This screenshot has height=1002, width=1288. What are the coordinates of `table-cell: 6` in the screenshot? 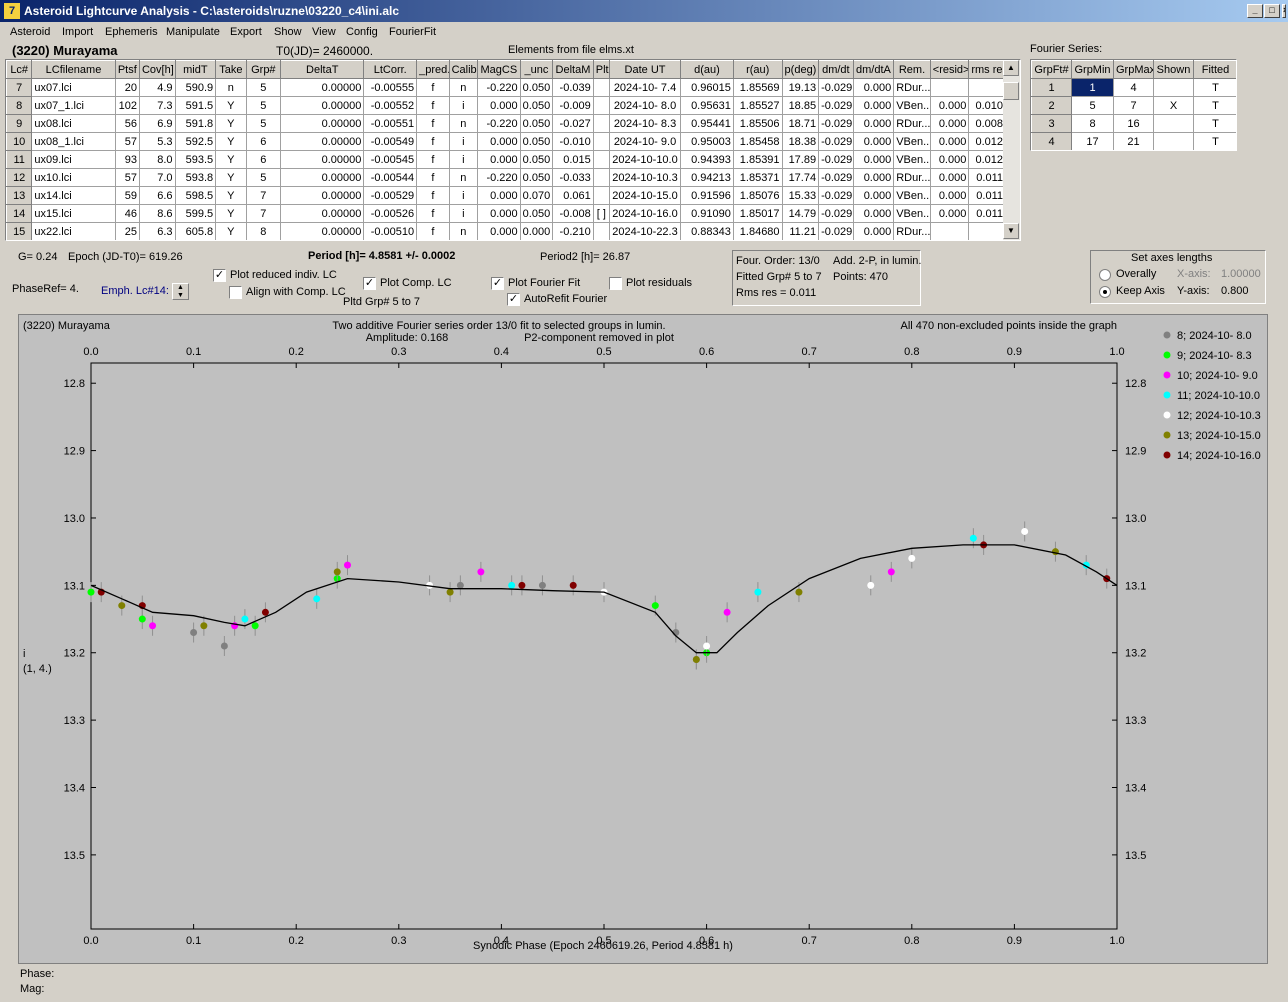 It's located at (263, 141).